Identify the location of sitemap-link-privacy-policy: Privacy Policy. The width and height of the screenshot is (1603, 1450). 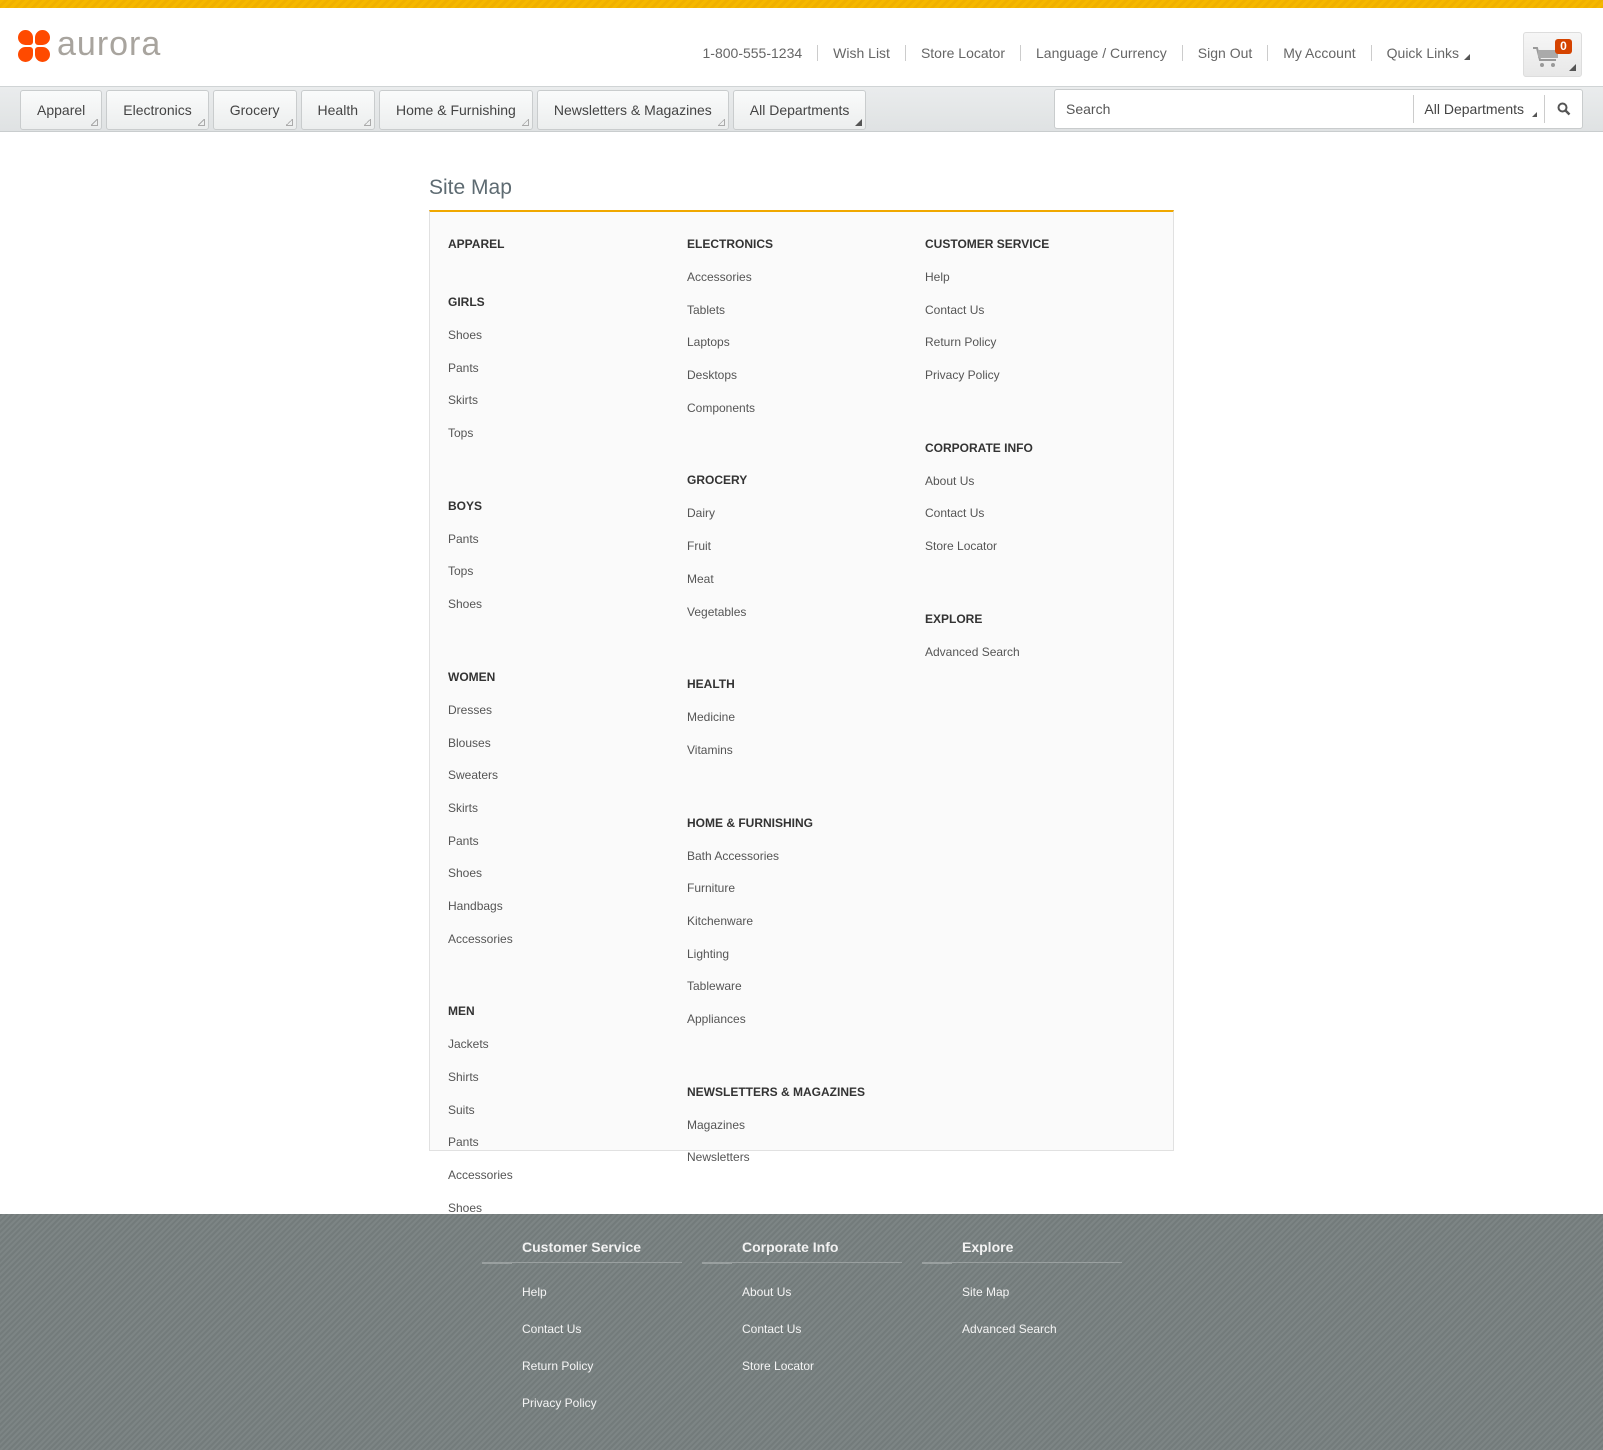
(987, 384).